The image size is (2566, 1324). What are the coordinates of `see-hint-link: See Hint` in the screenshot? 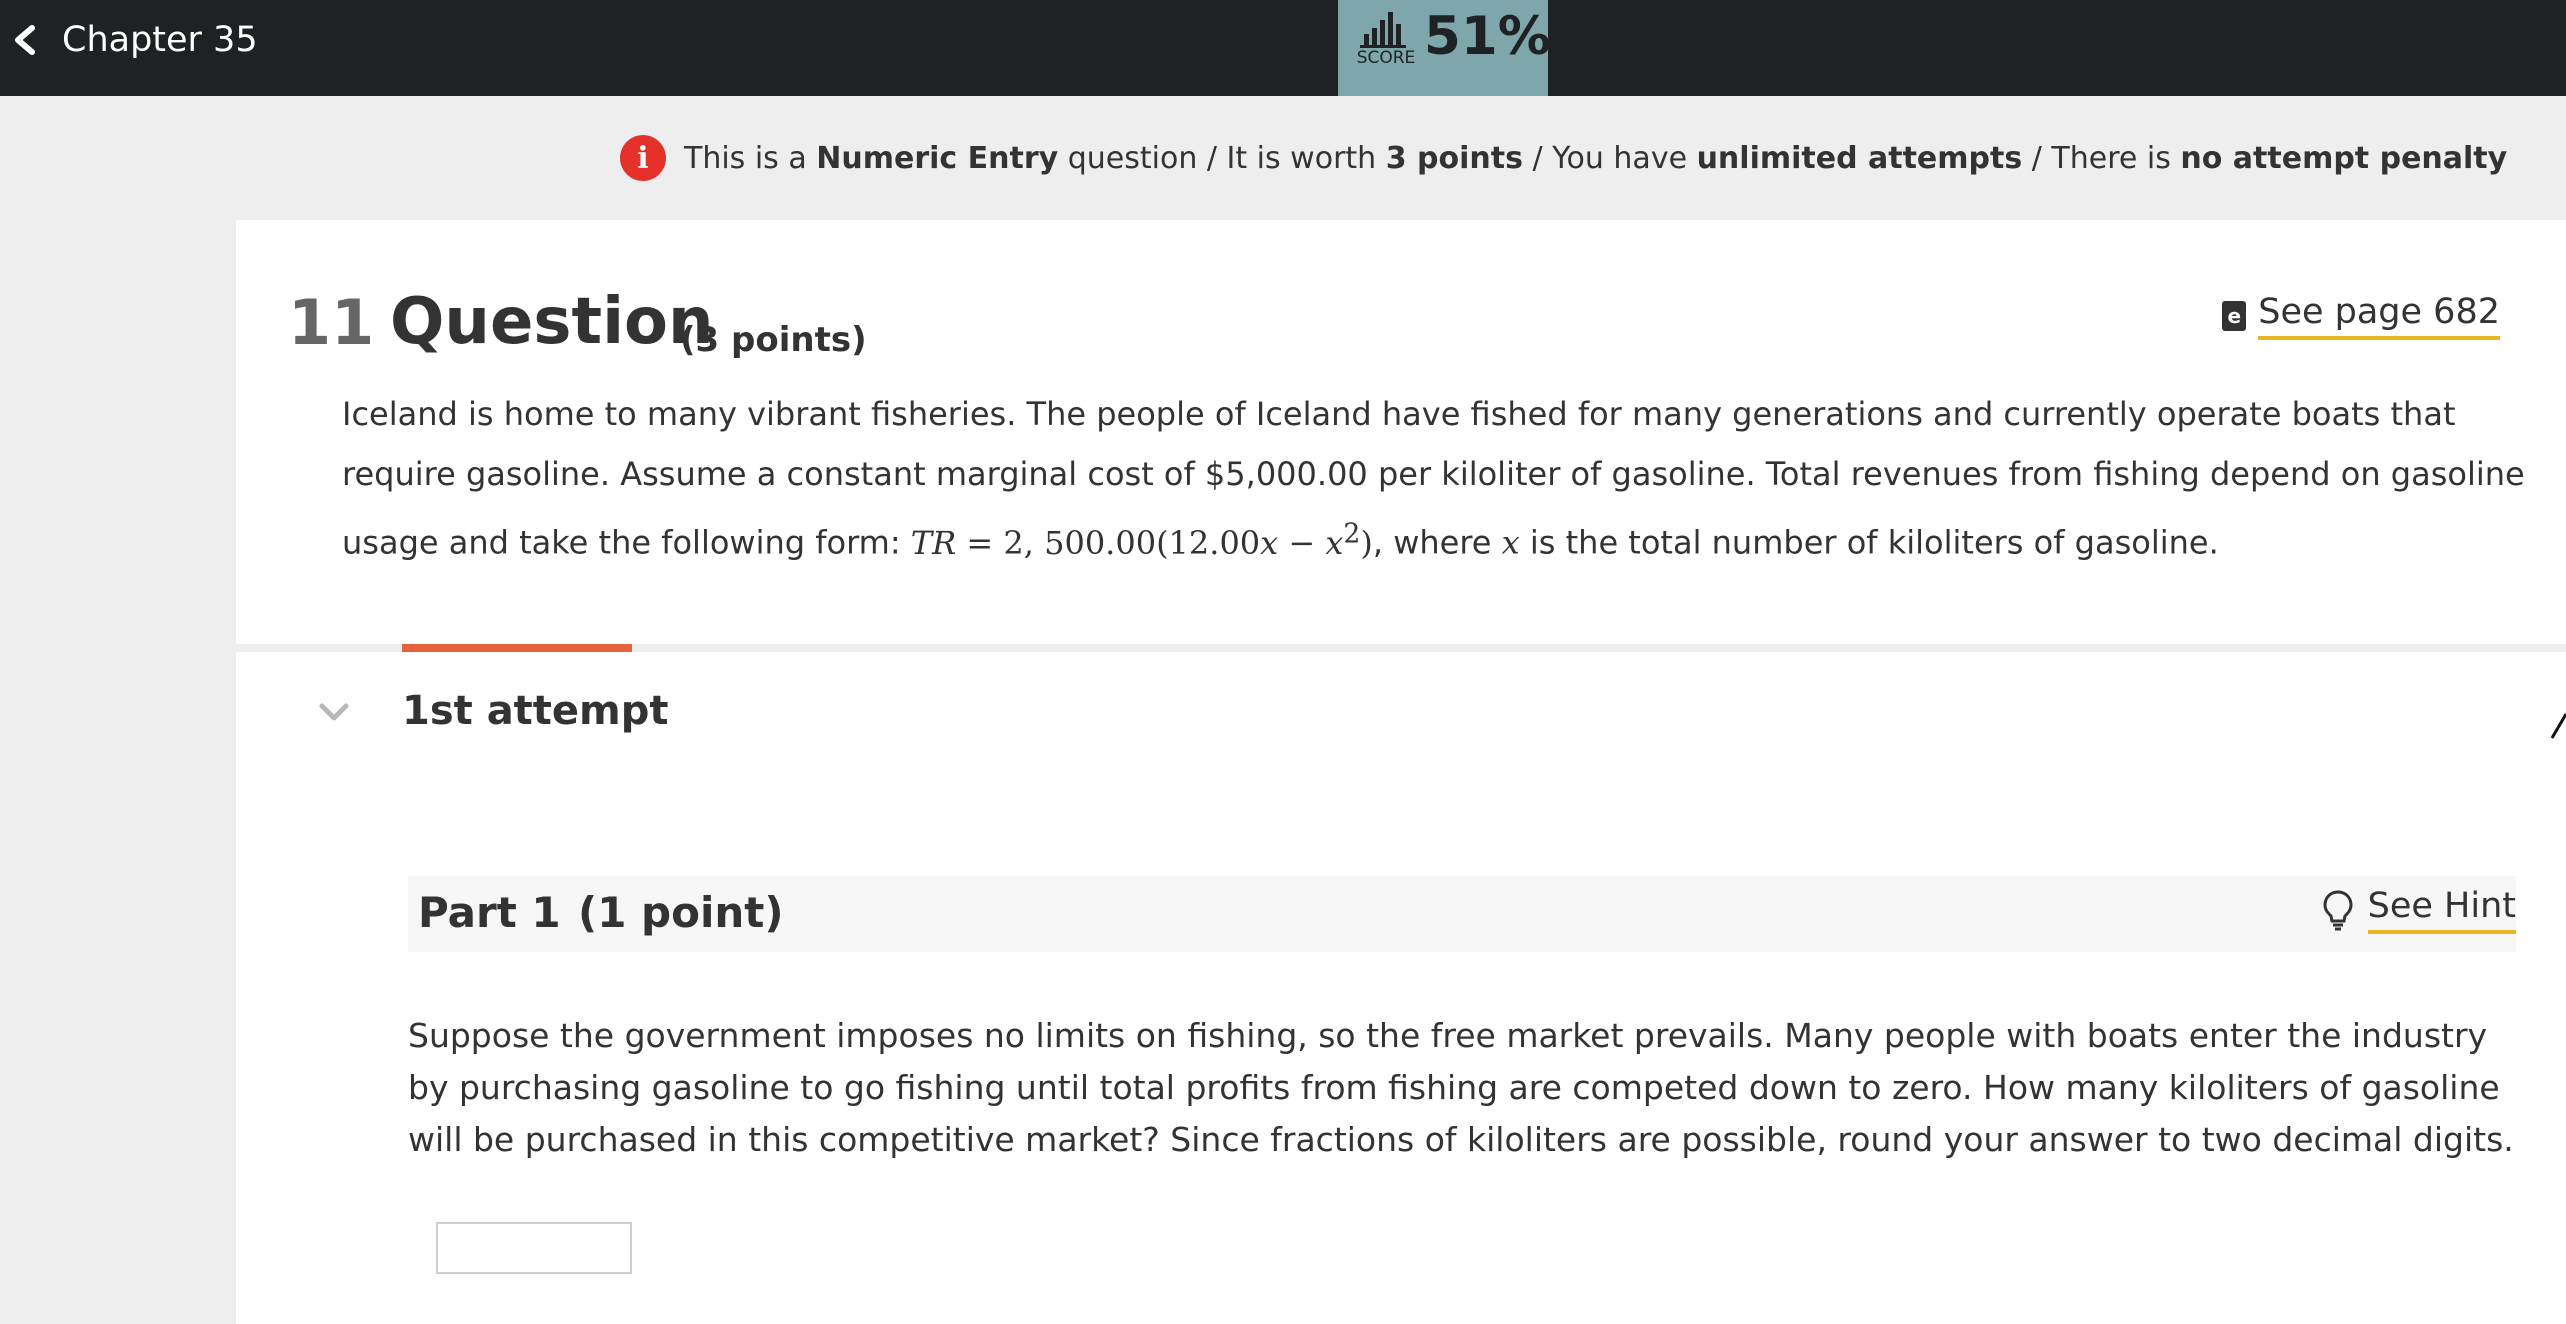 It's located at (2419, 910).